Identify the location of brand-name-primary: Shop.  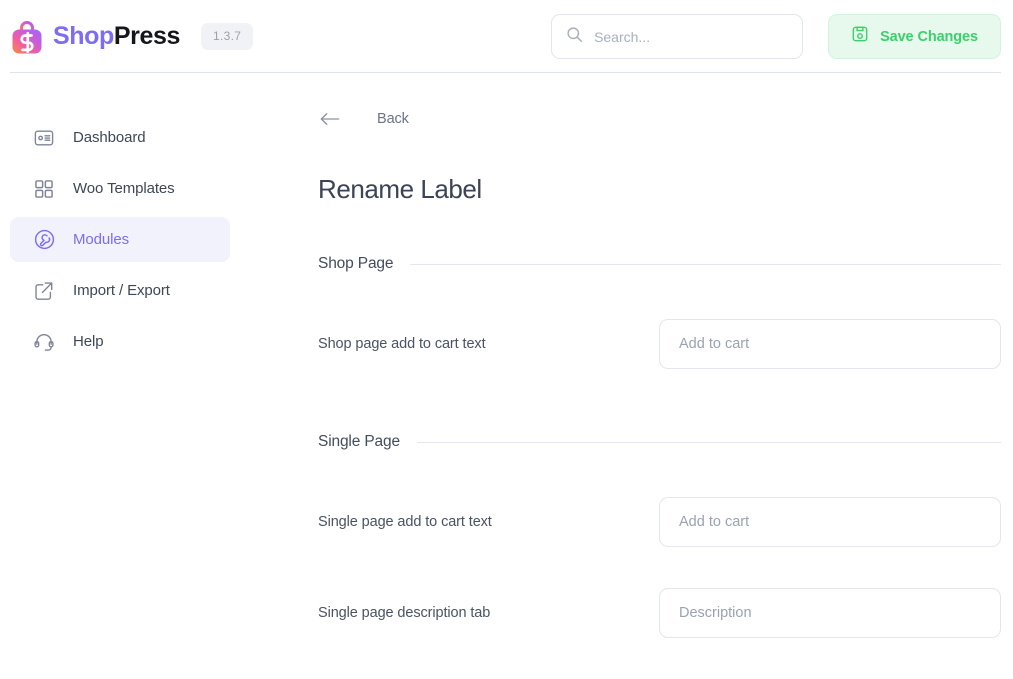
(83, 36).